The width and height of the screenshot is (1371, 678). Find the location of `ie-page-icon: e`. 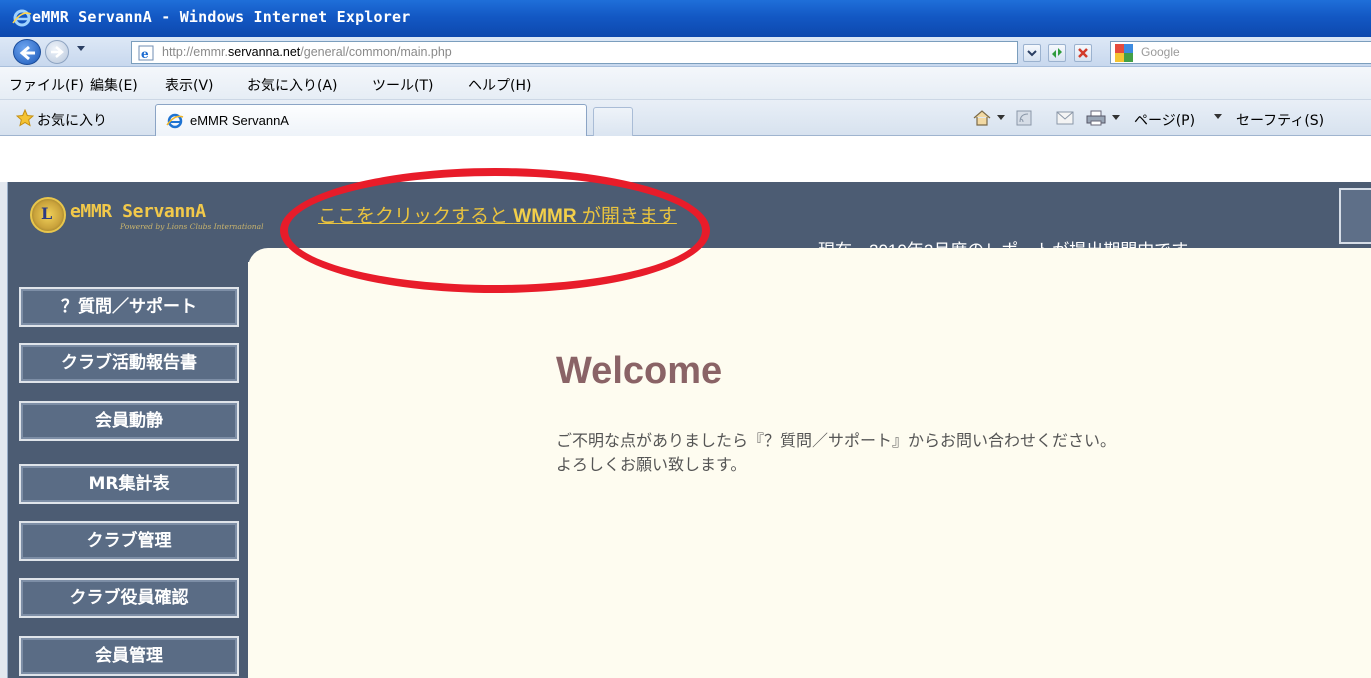

ie-page-icon: e is located at coordinates (146, 53).